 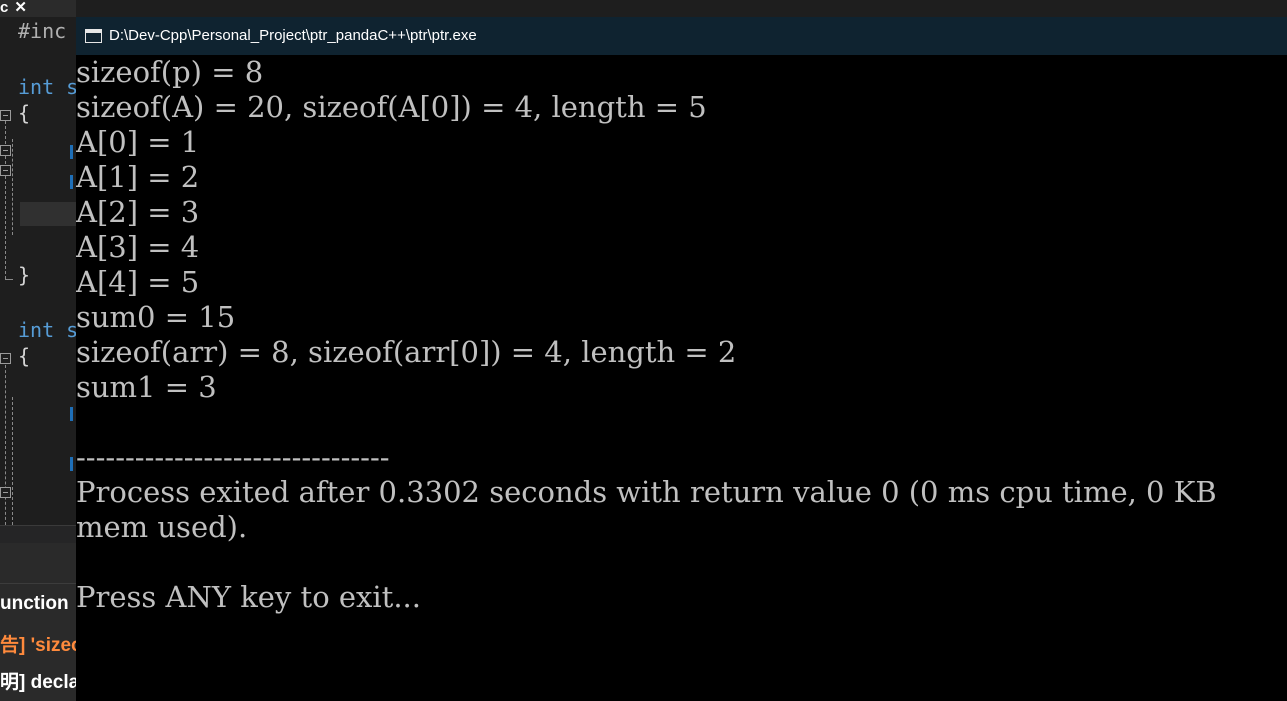 I want to click on panel-divider, so click(x=38, y=583).